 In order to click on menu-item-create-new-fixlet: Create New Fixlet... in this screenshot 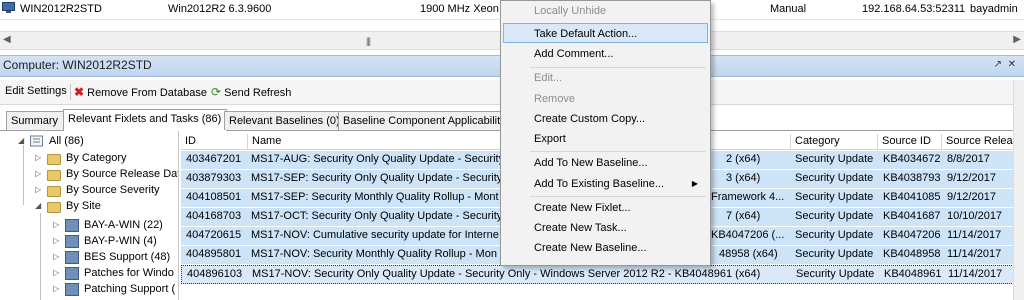, I will do `click(605, 208)`.